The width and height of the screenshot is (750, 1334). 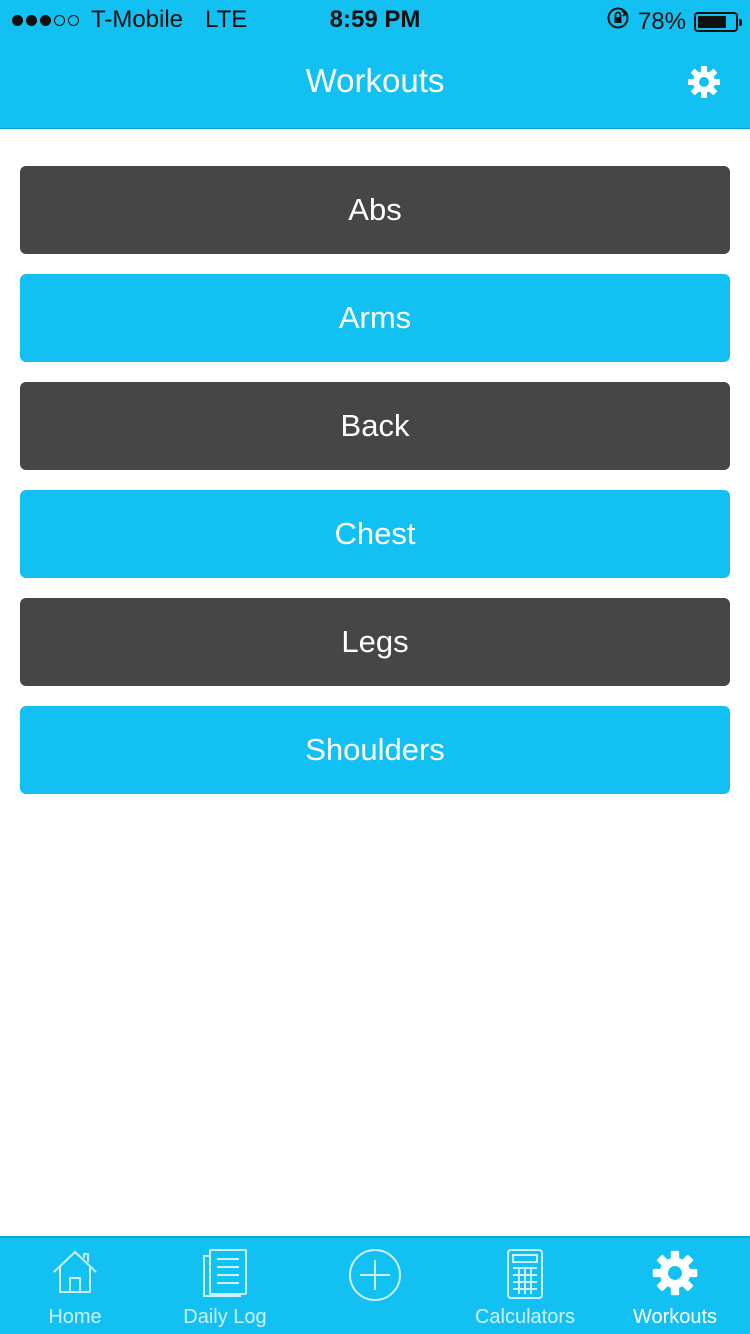 What do you see at coordinates (225, 1317) in the screenshot?
I see `tab-label: Daily Log` at bounding box center [225, 1317].